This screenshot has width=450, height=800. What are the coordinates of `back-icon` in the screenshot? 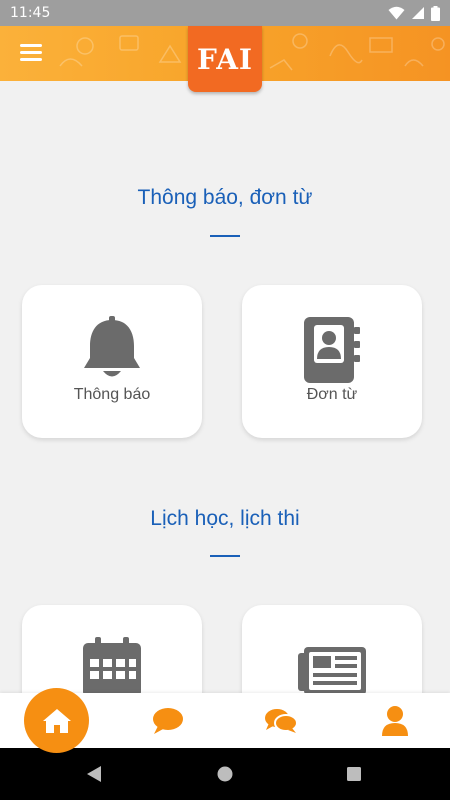 It's located at (94, 774).